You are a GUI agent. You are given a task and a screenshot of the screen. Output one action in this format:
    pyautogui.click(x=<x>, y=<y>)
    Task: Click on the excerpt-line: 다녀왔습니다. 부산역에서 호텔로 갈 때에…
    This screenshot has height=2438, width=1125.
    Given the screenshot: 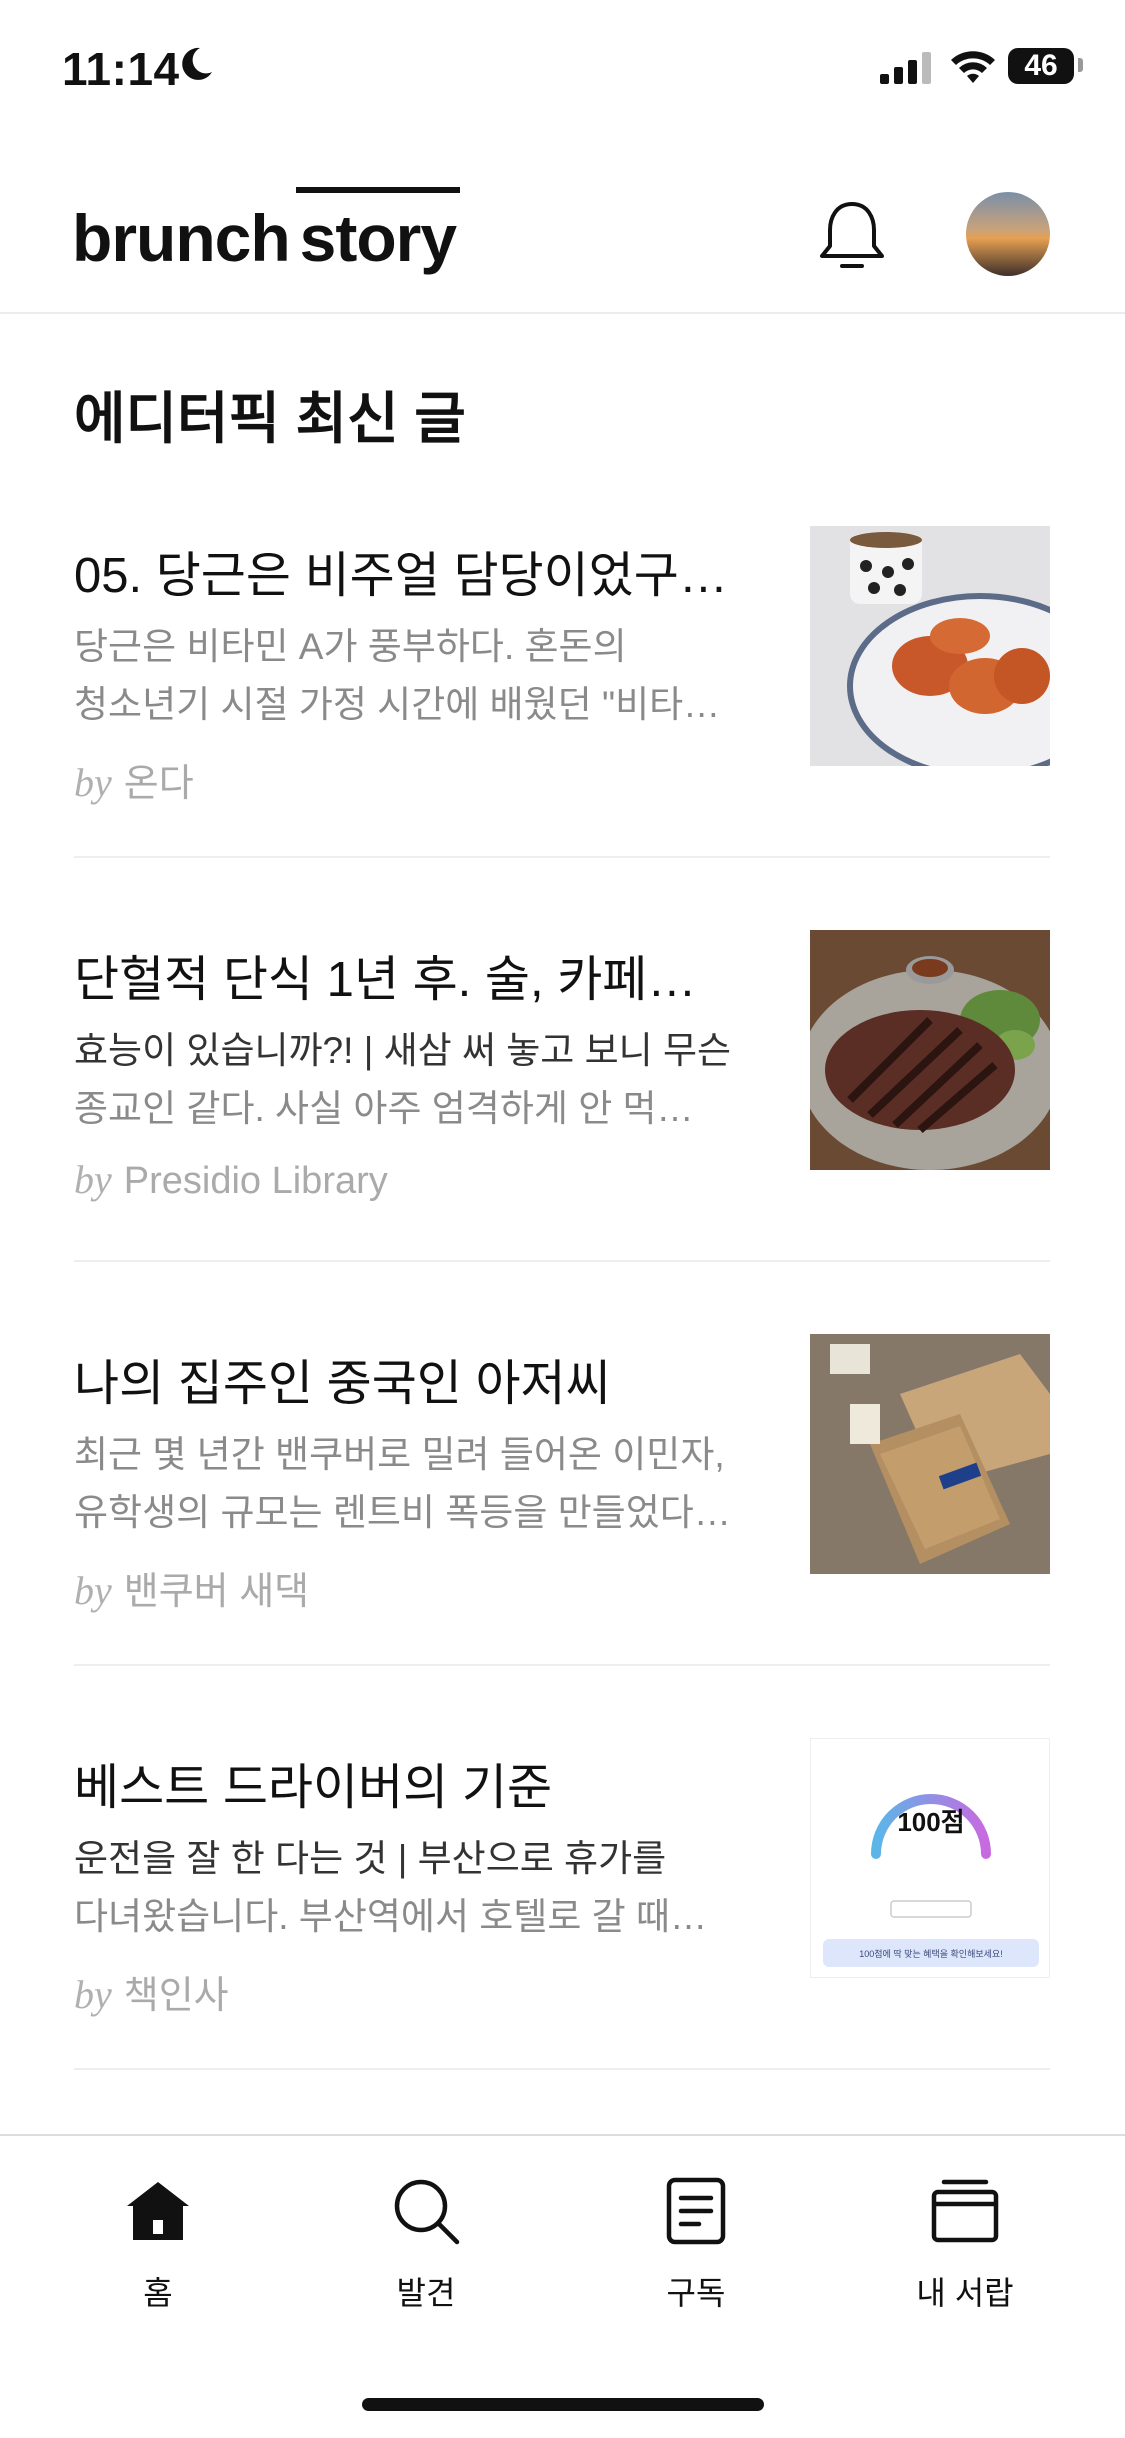 What is the action you would take?
    pyautogui.click(x=404, y=1916)
    